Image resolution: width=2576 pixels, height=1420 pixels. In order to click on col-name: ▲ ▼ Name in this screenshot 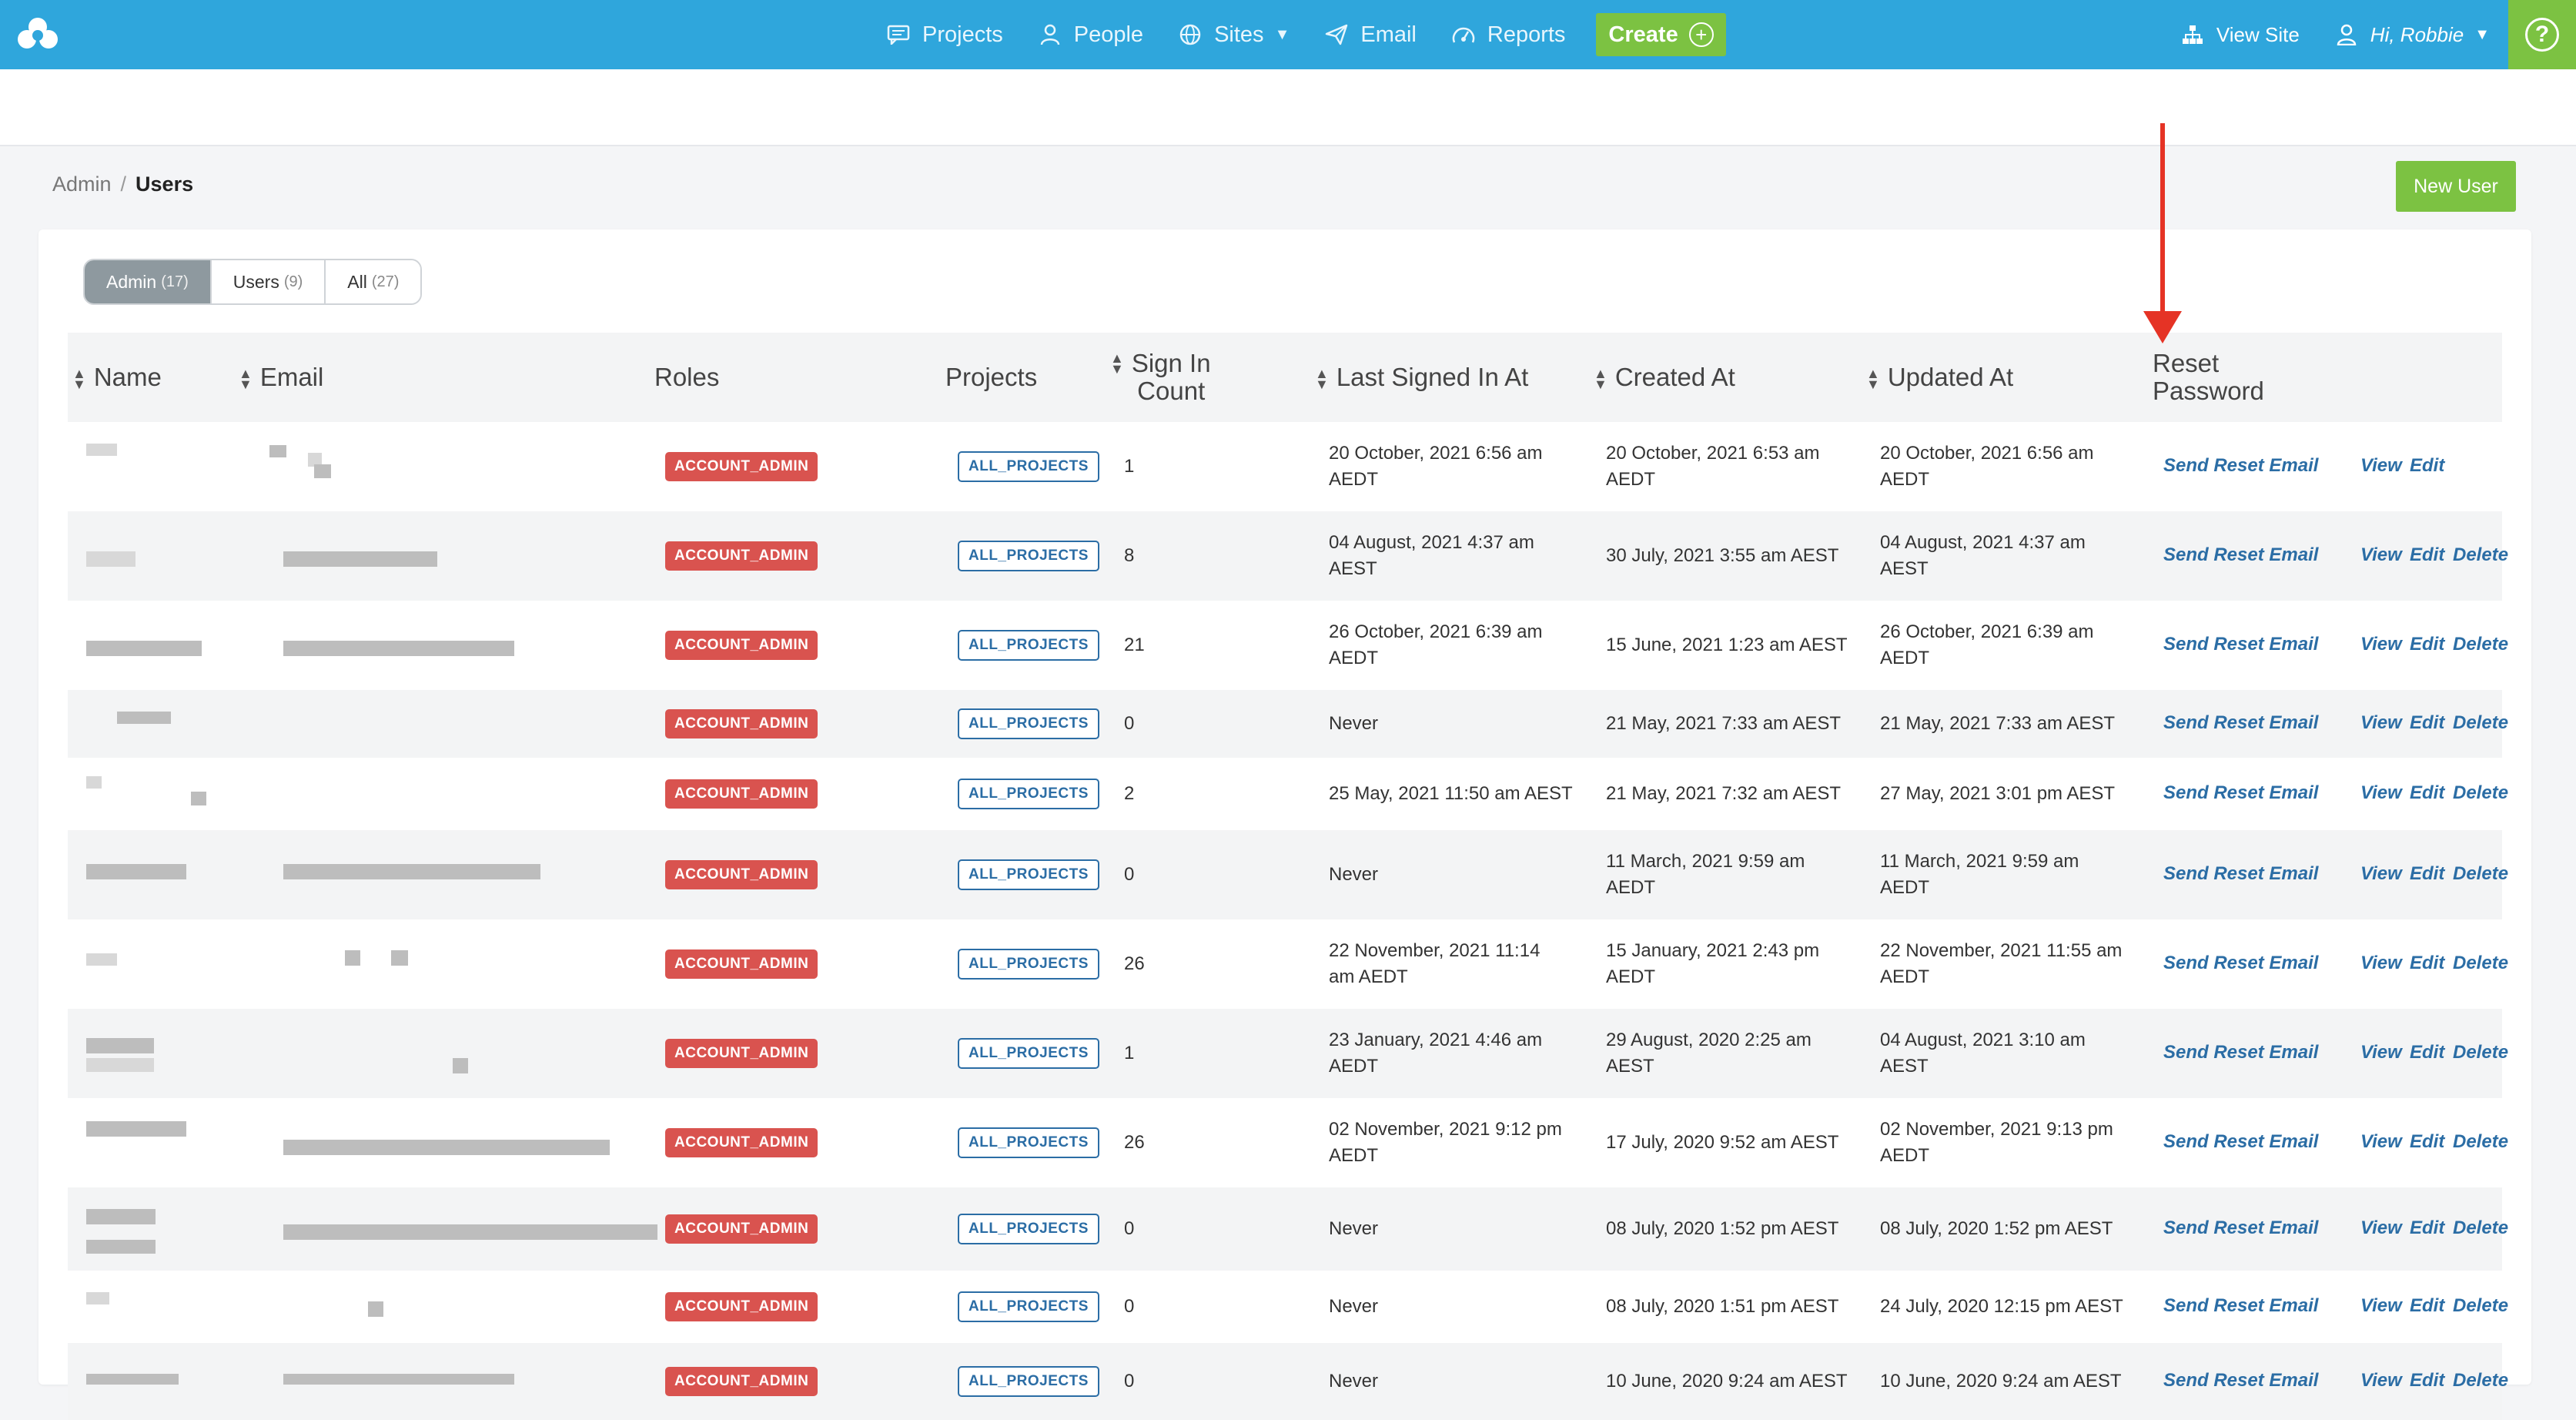, I will do `click(117, 377)`.